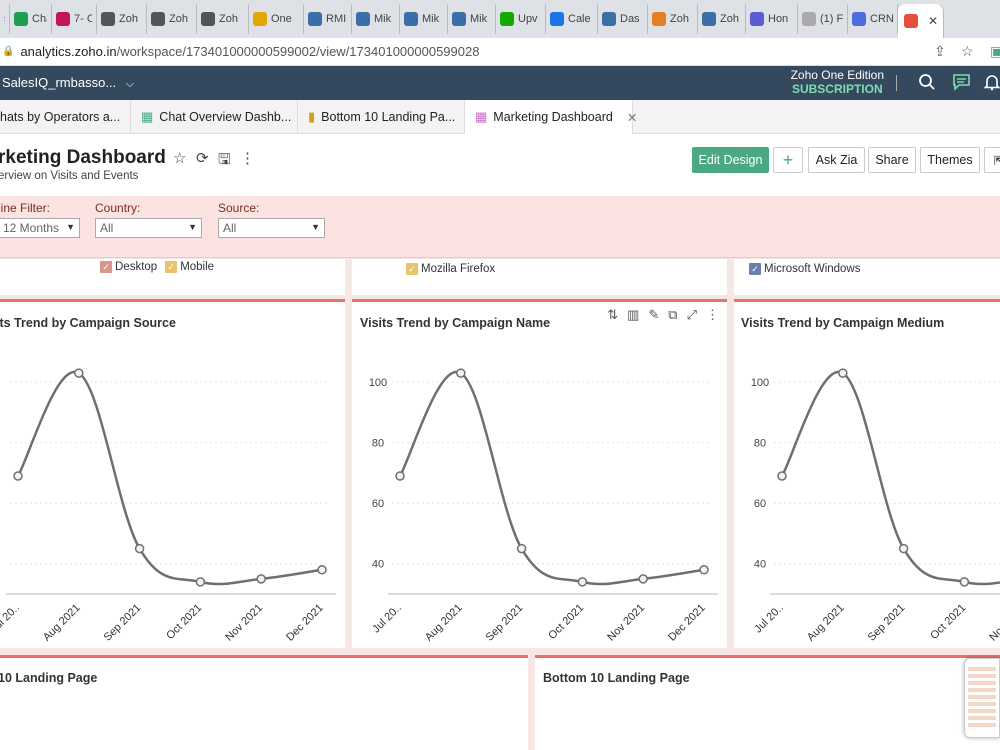 The width and height of the screenshot is (1000, 750). Describe the element at coordinates (148, 228) in the screenshot. I see `country-select: All ▼` at that location.